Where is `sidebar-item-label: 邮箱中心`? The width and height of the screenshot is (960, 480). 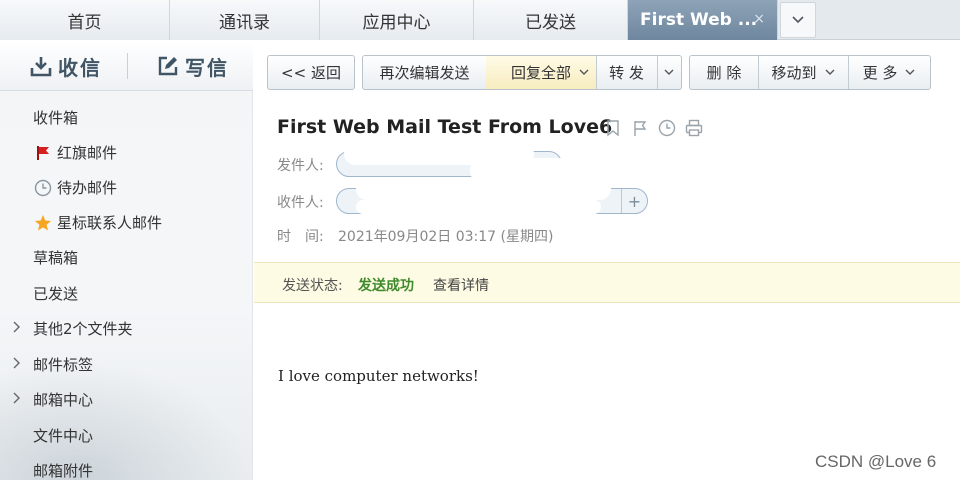 sidebar-item-label: 邮箱中心 is located at coordinates (63, 400).